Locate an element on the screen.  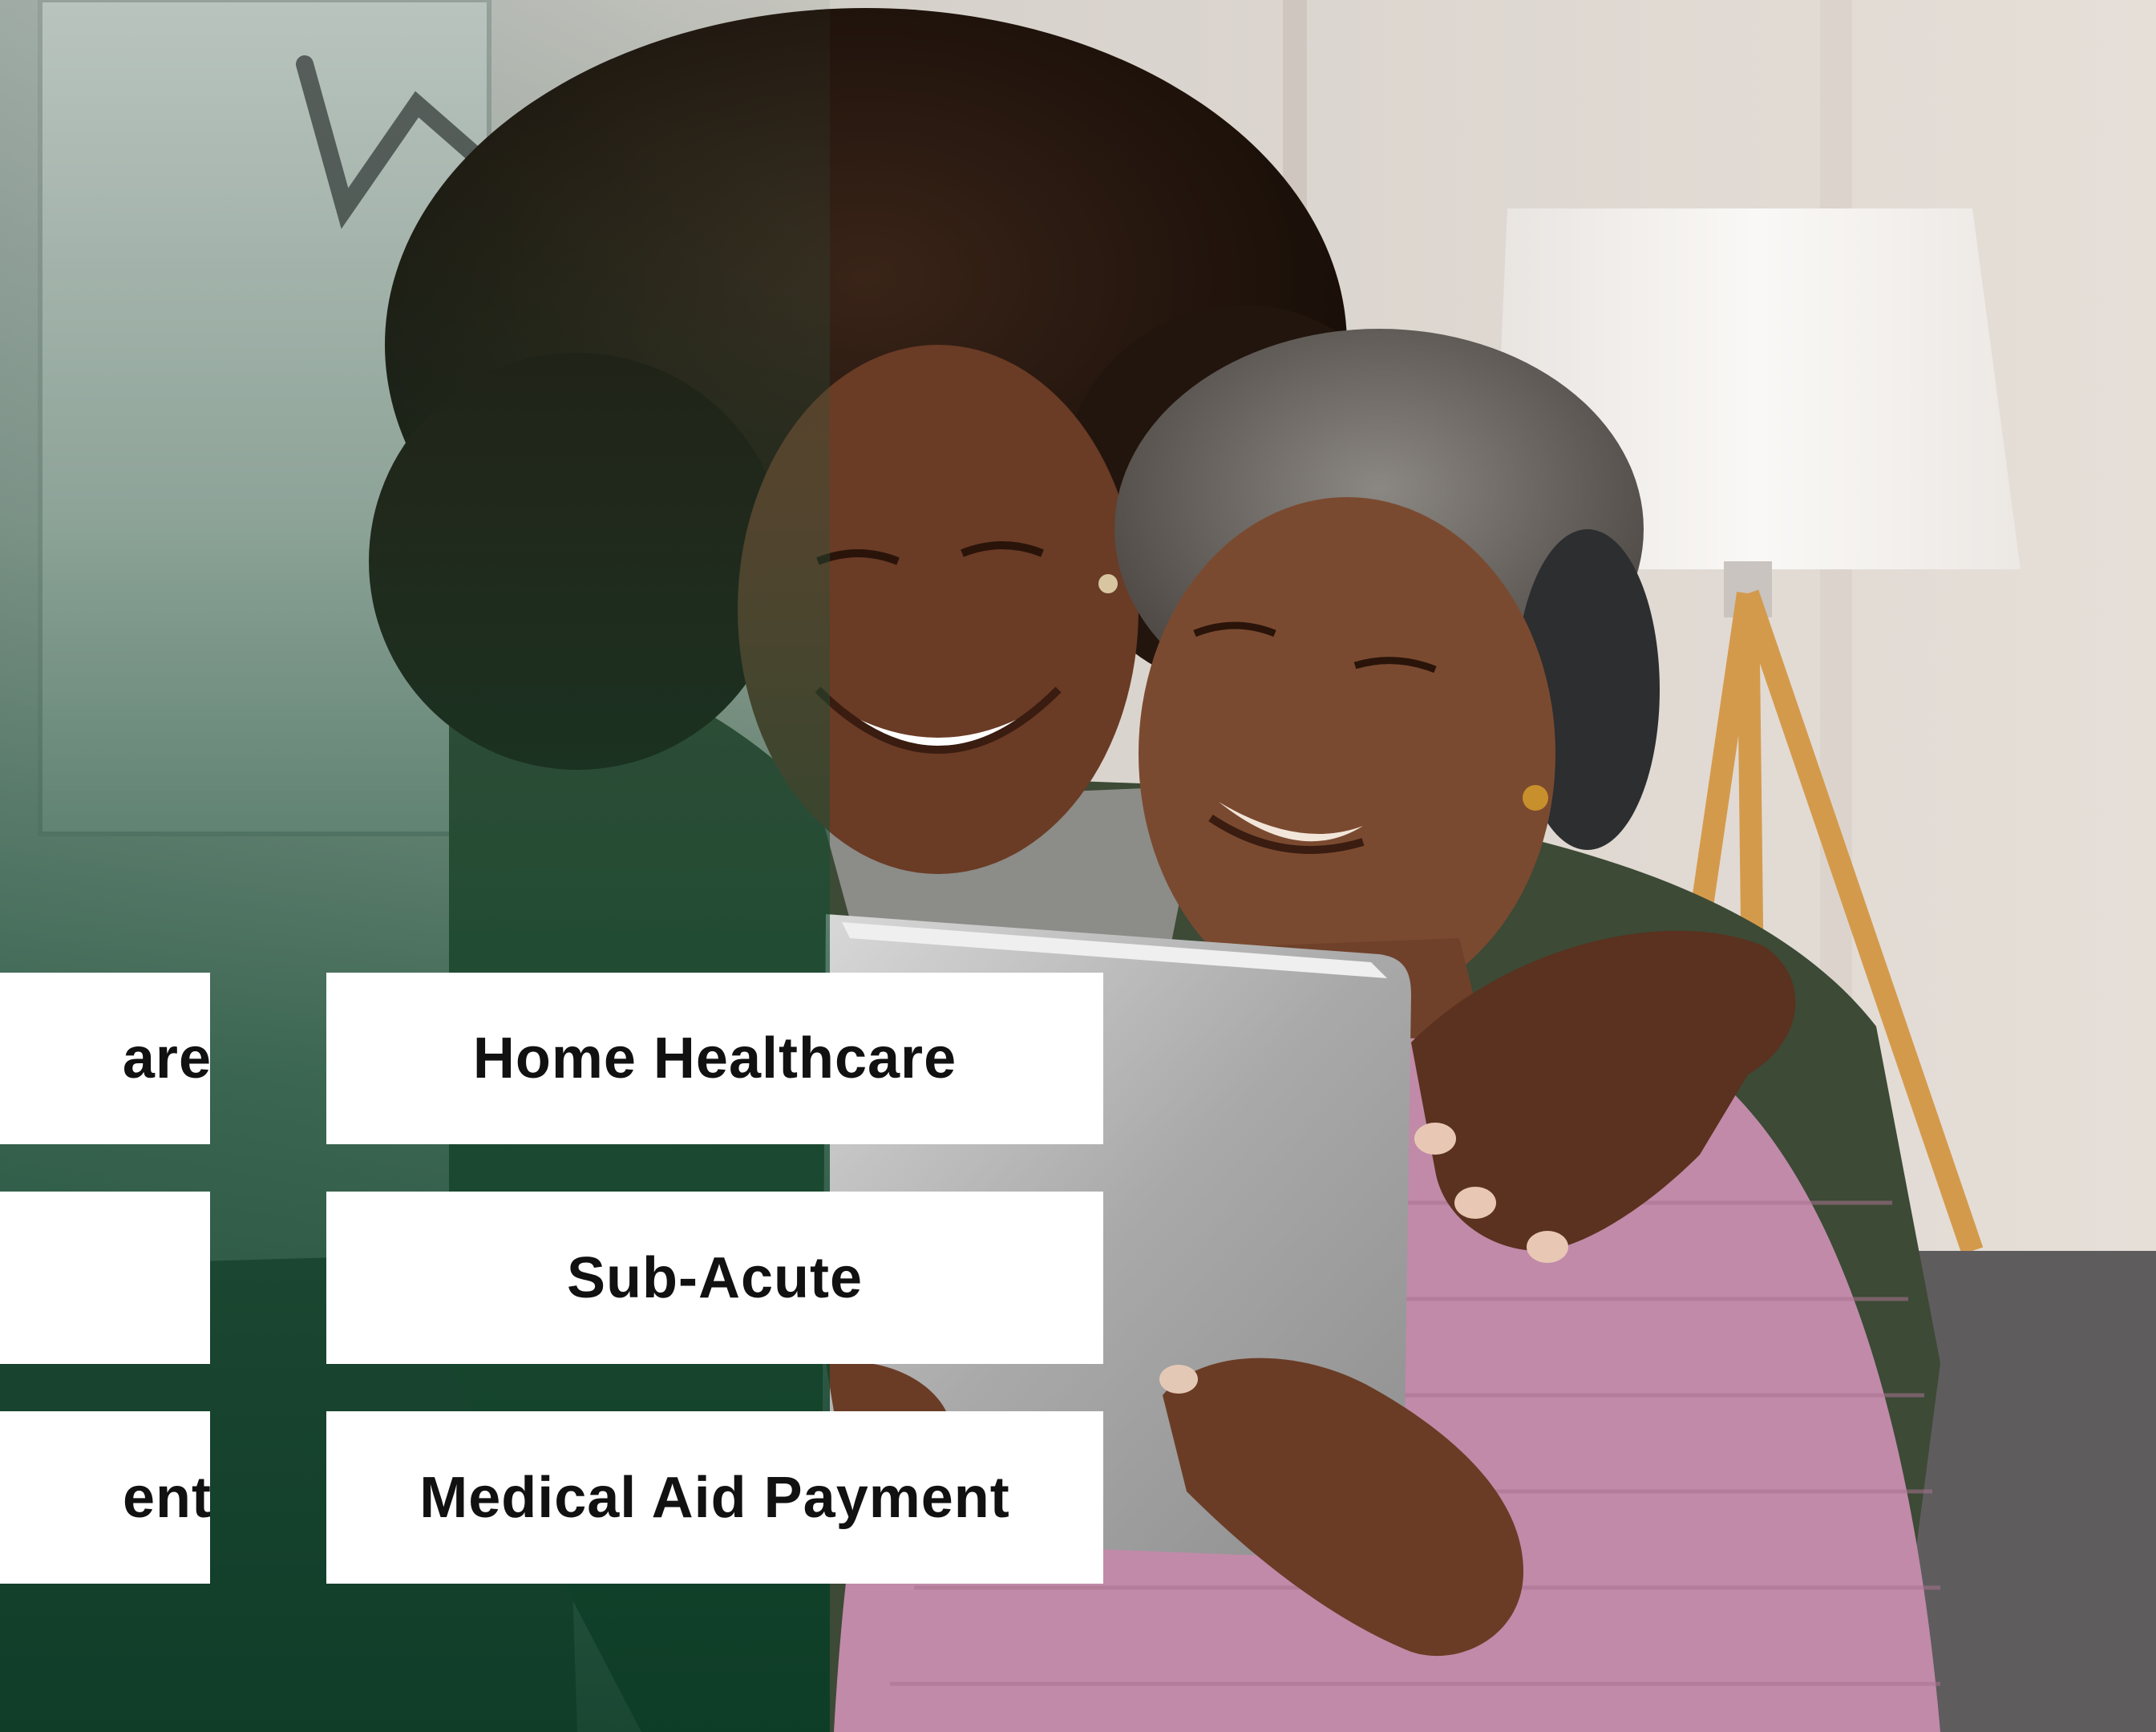
sub-acute-button: Sub-Acute is located at coordinates (715, 1278).